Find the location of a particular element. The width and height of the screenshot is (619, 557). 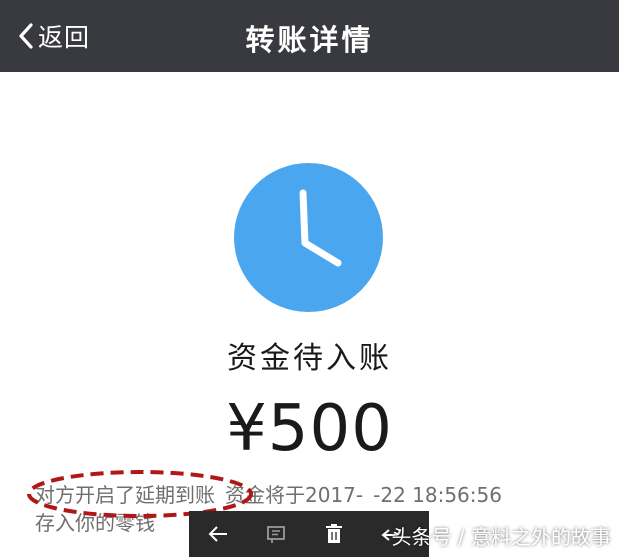

delay-notice-text: 对方开启了延期到账 is located at coordinates (125, 495).